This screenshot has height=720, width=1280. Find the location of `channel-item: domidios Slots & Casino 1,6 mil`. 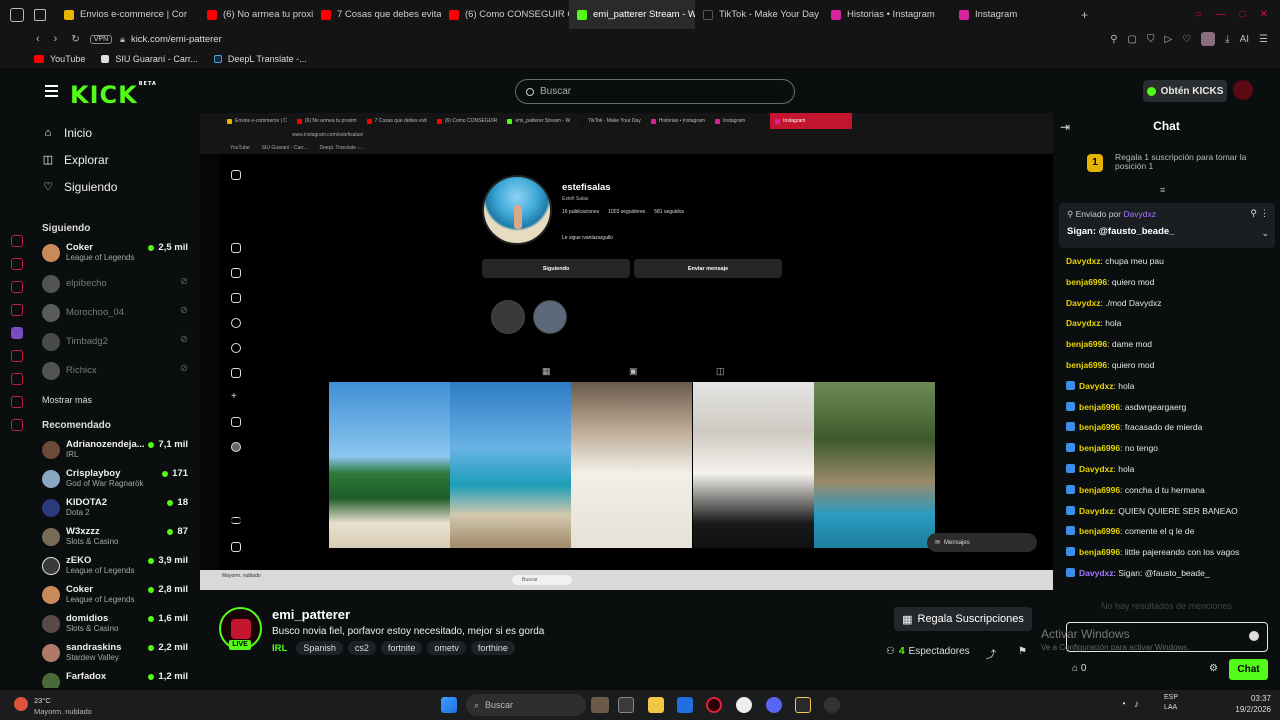

channel-item: domidios Slots & Casino 1,6 mil is located at coordinates (117, 624).